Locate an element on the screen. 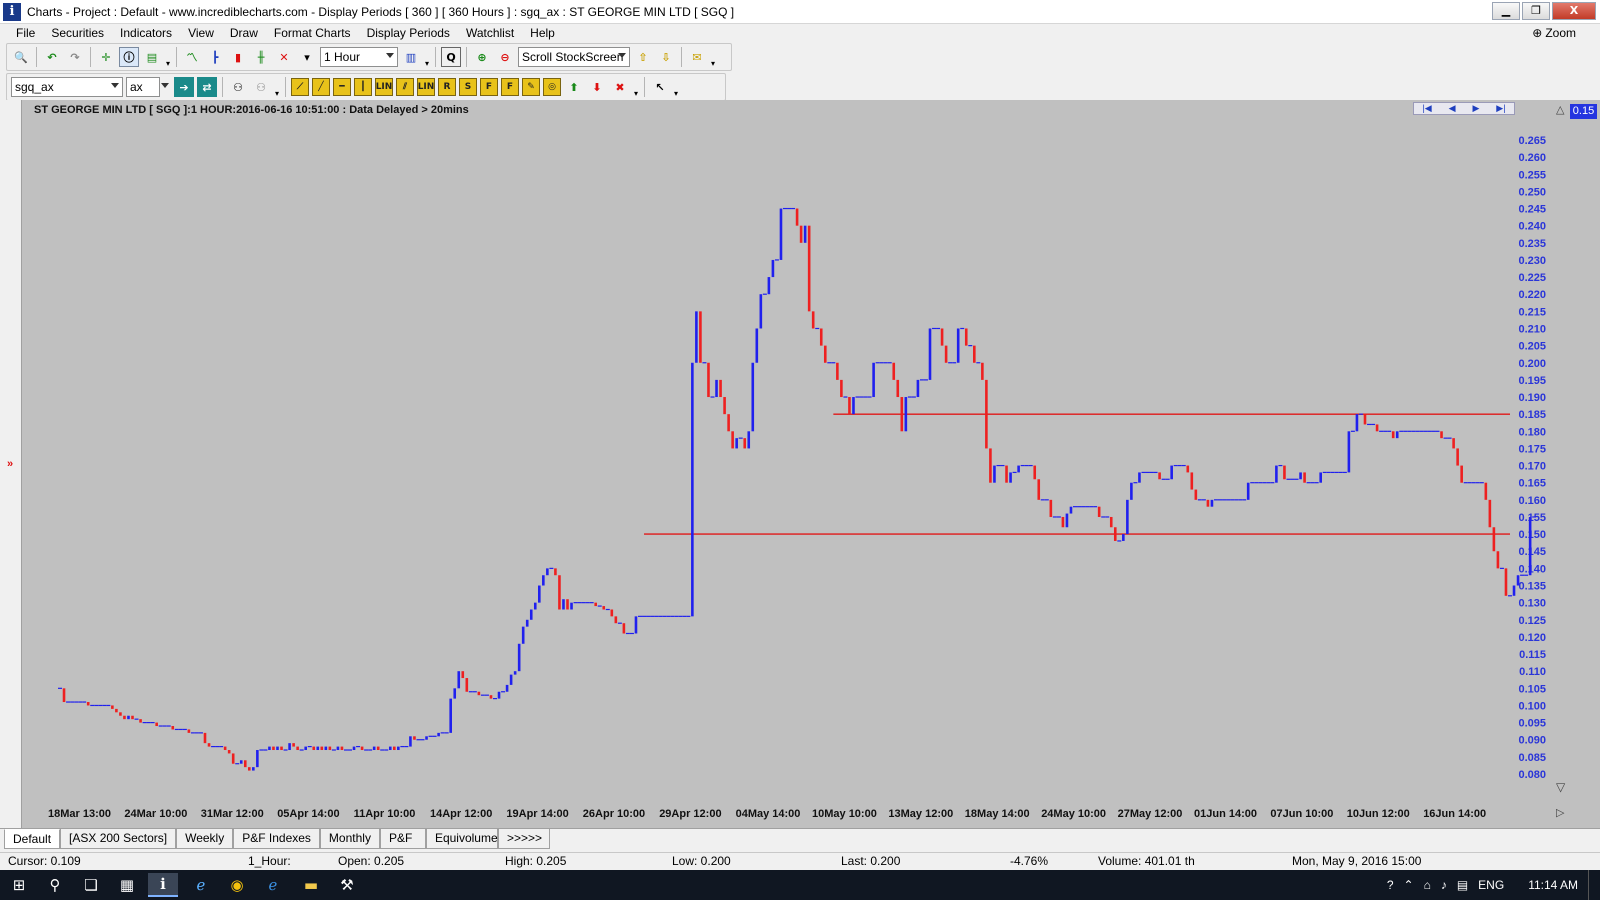 Image resolution: width=1600 pixels, height=900 pixels. chrome-icon: ◉ is located at coordinates (237, 885).